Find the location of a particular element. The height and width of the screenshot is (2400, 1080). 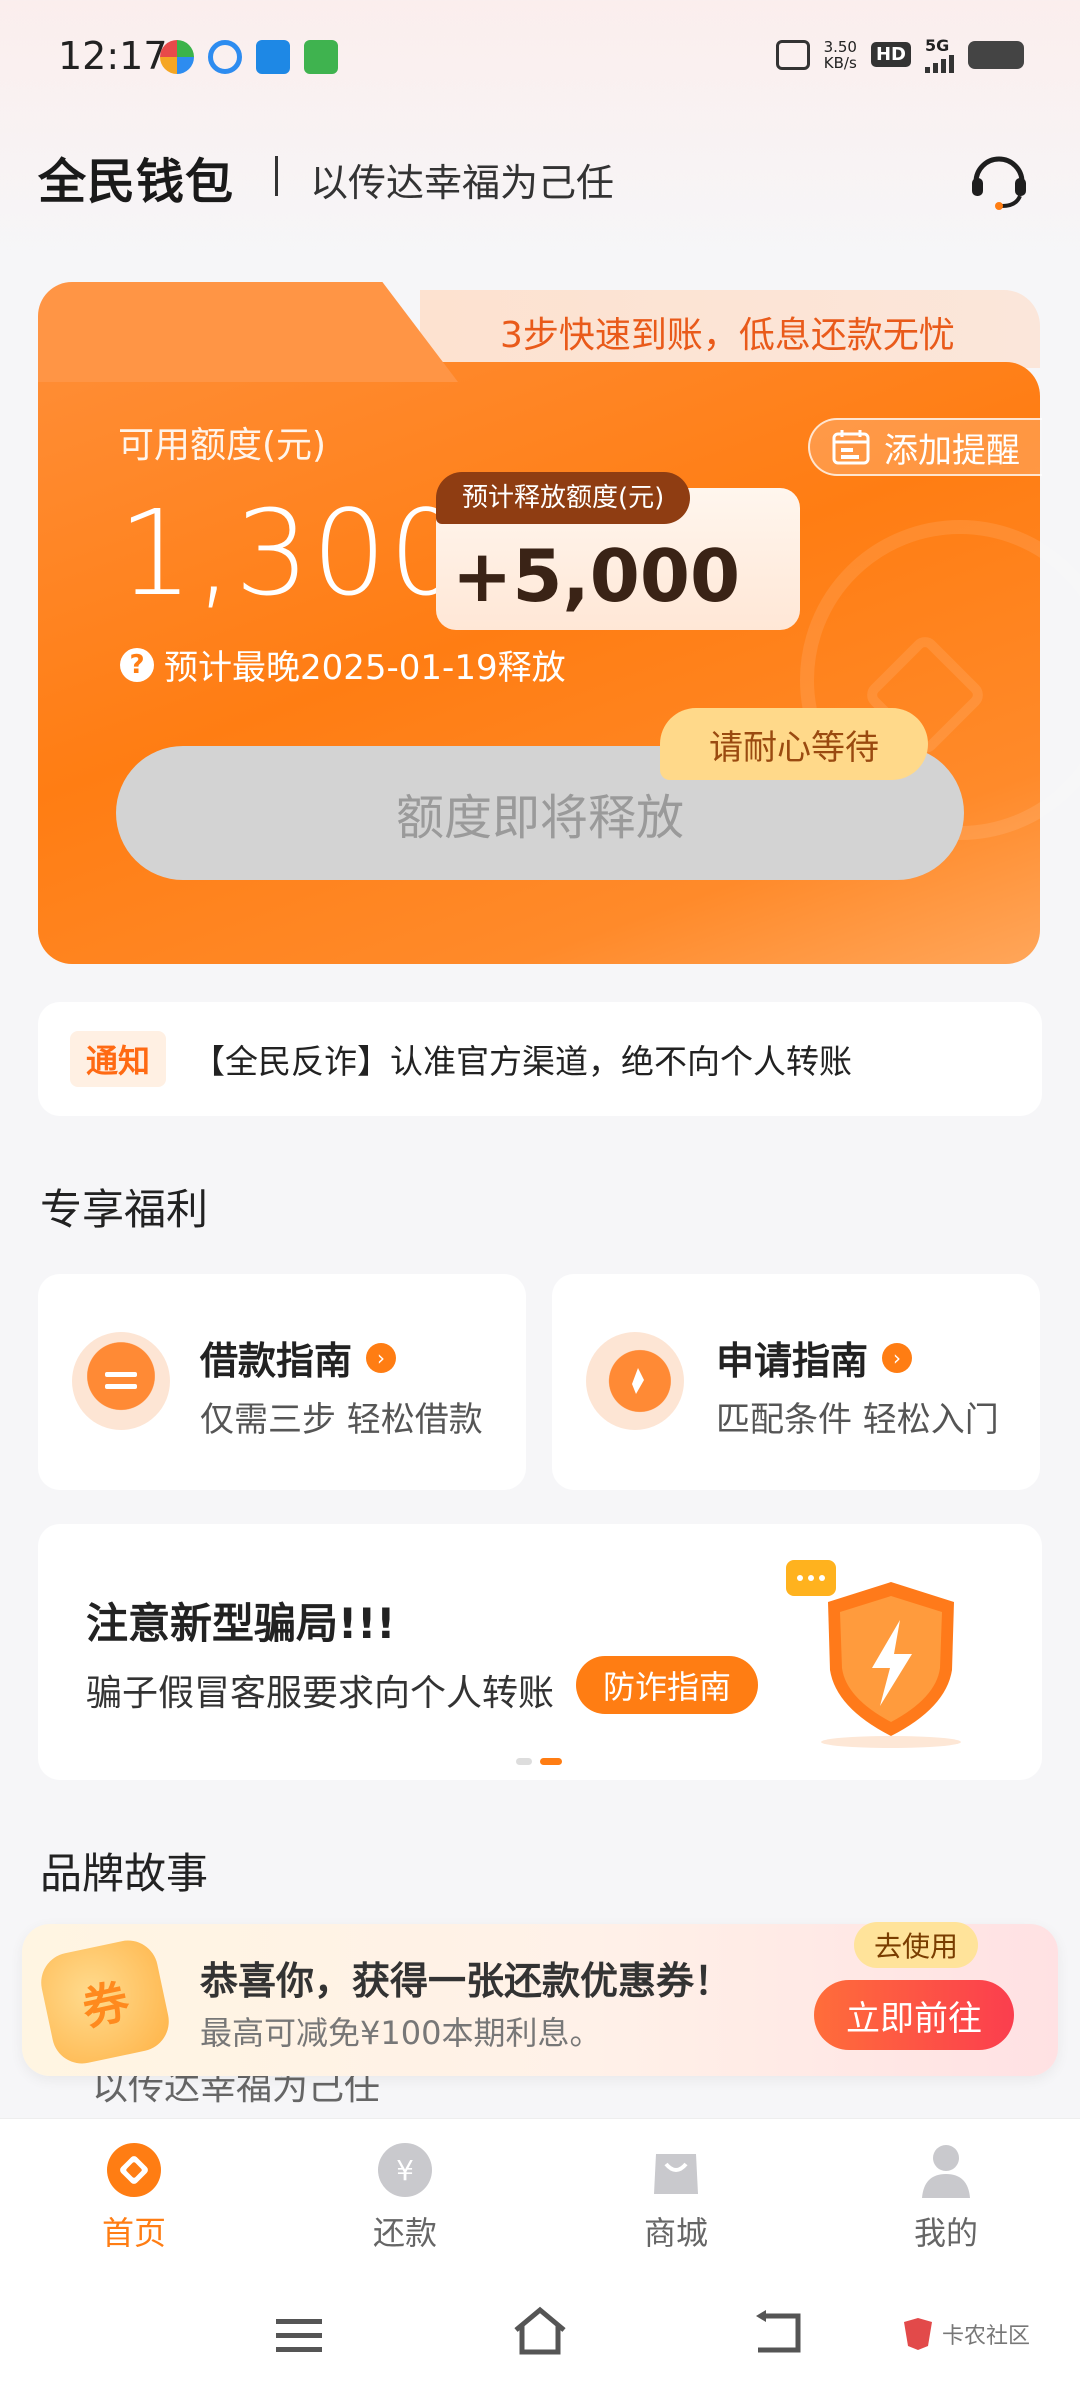

loan-guide-icon is located at coordinates (121, 1381).